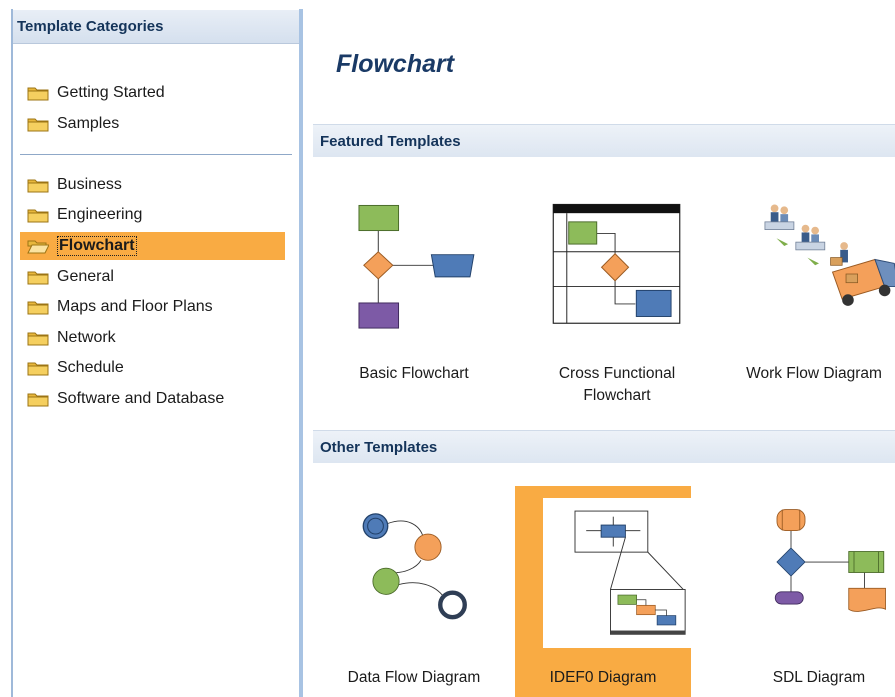  I want to click on template-caption: Cross Functional Flowchart, so click(617, 384).